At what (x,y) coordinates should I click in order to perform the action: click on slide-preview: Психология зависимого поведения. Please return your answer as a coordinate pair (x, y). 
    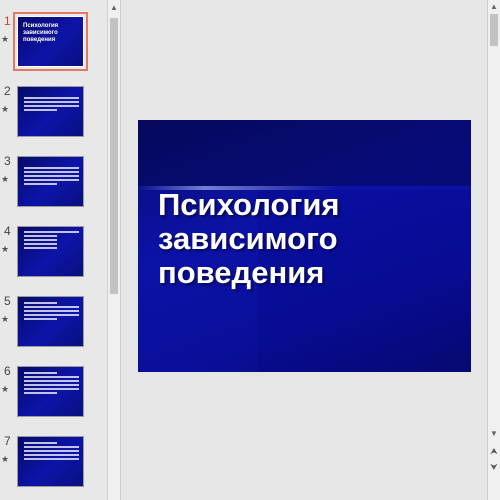
    Looking at the image, I should click on (50, 41).